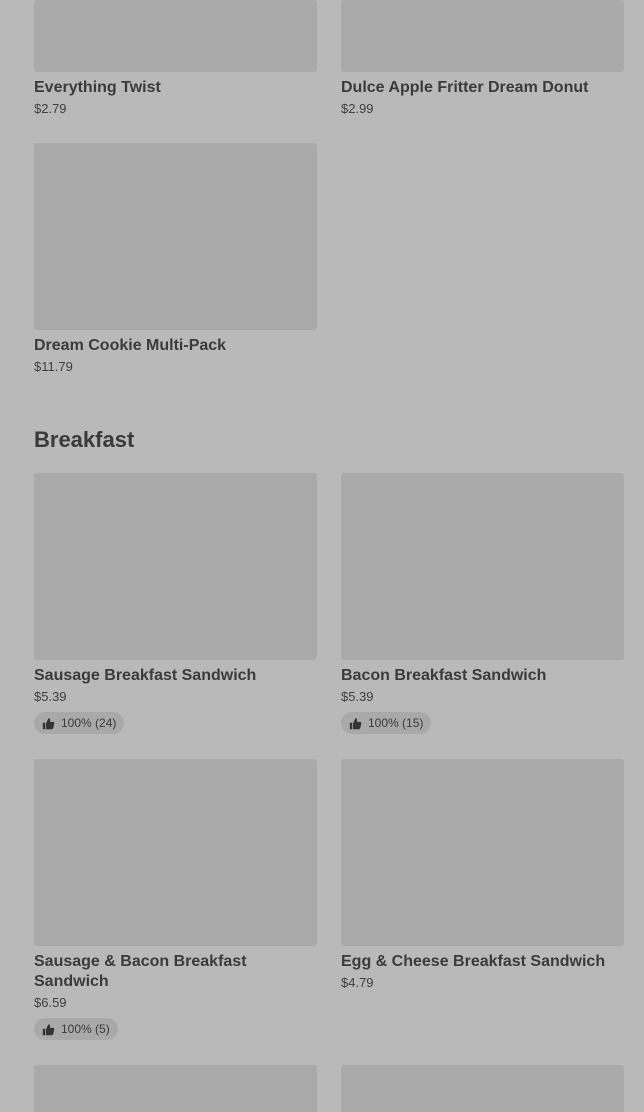 The image size is (644, 1112). I want to click on item-price: $2.99, so click(357, 108).